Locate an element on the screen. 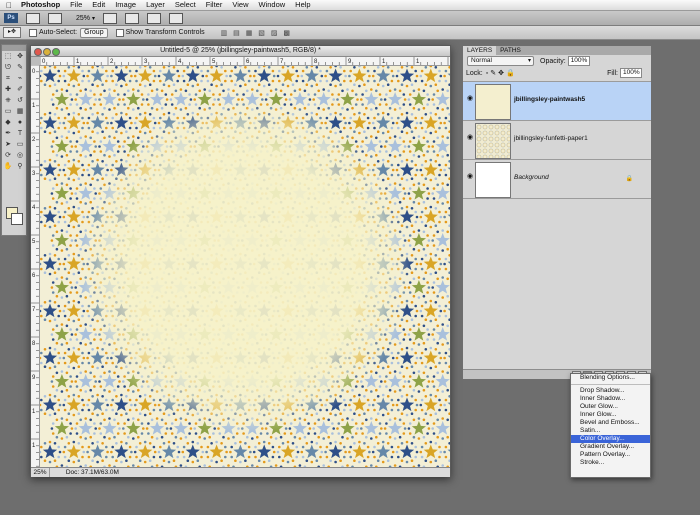 This screenshot has width=700, height=515. menu-edit: Edit is located at coordinates (98, 5).